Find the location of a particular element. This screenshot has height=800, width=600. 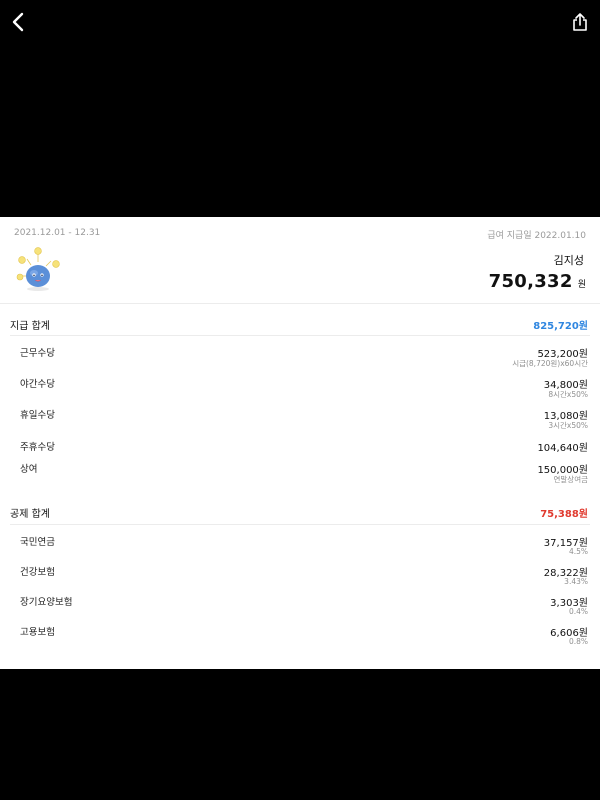

payment-item-detail: 8시간x50% is located at coordinates (568, 394).